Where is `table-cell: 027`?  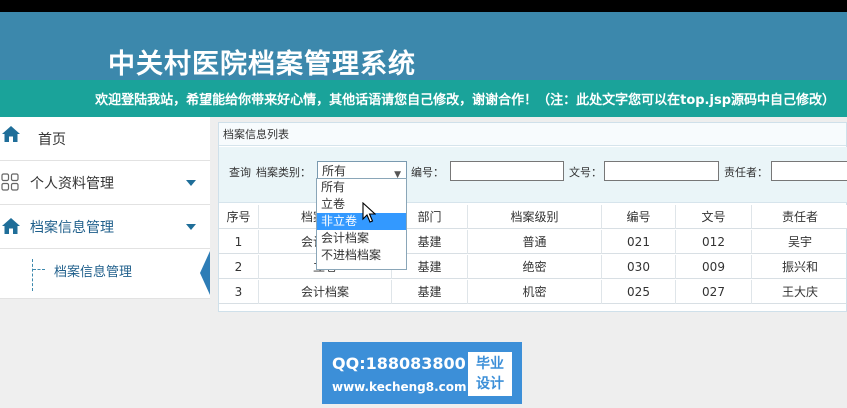 table-cell: 027 is located at coordinates (714, 292).